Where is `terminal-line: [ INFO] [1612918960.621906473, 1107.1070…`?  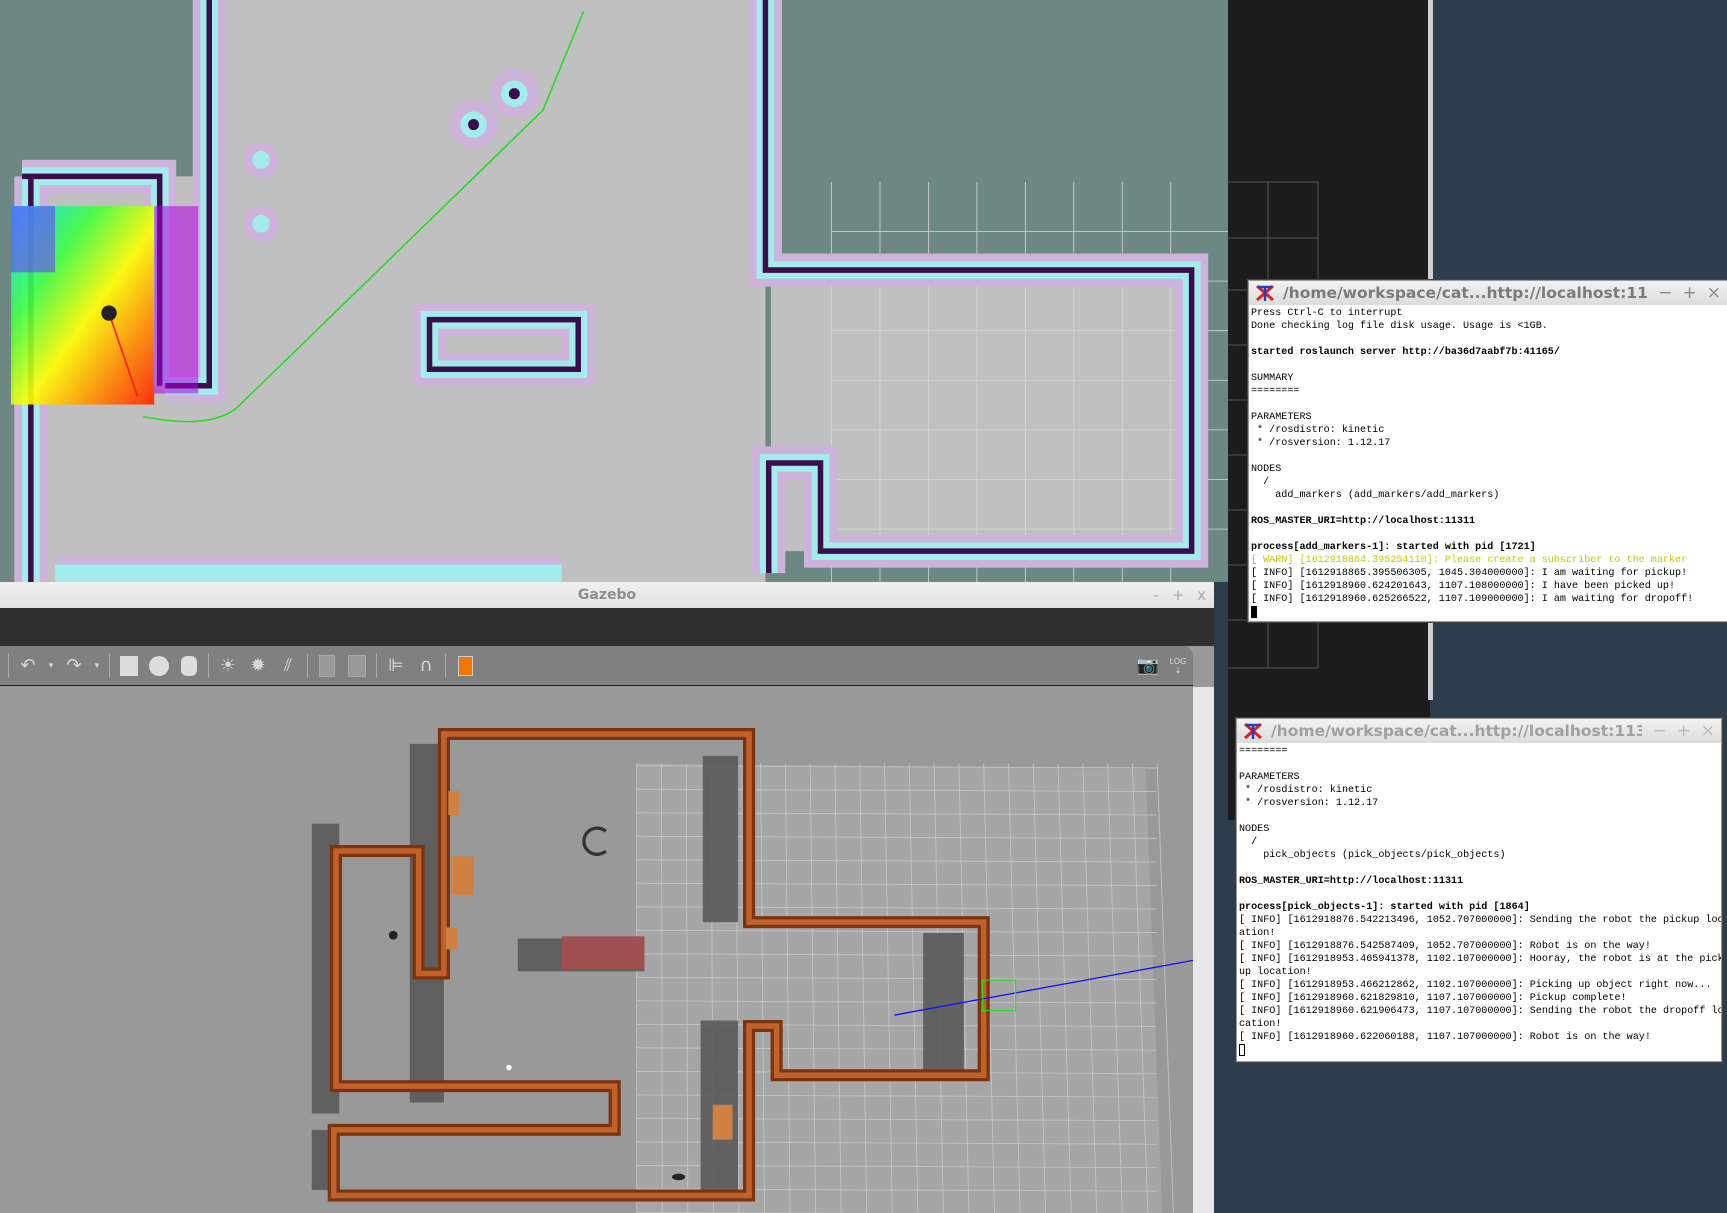 terminal-line: [ INFO] [1612918960.621906473, 1107.1070… is located at coordinates (1480, 1011).